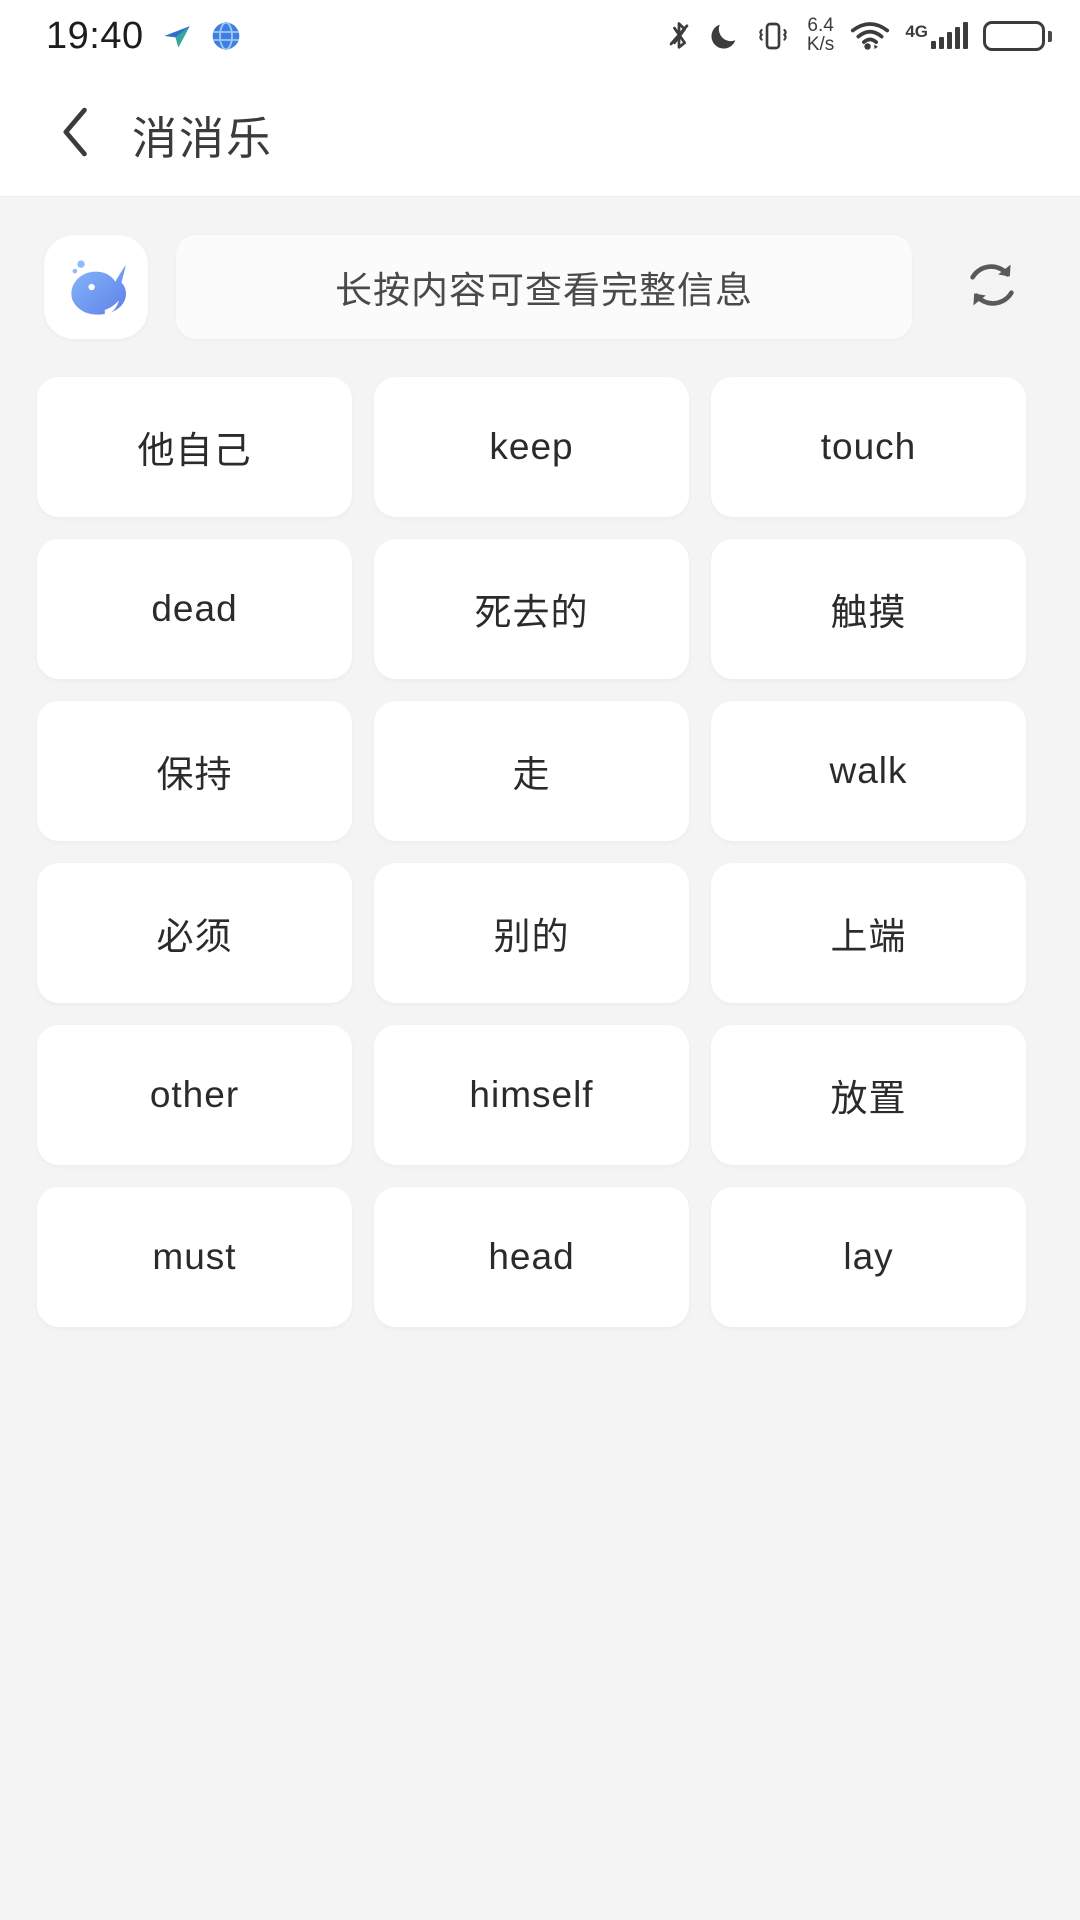  Describe the element at coordinates (1050, 36) in the screenshot. I see `battery-tip` at that location.